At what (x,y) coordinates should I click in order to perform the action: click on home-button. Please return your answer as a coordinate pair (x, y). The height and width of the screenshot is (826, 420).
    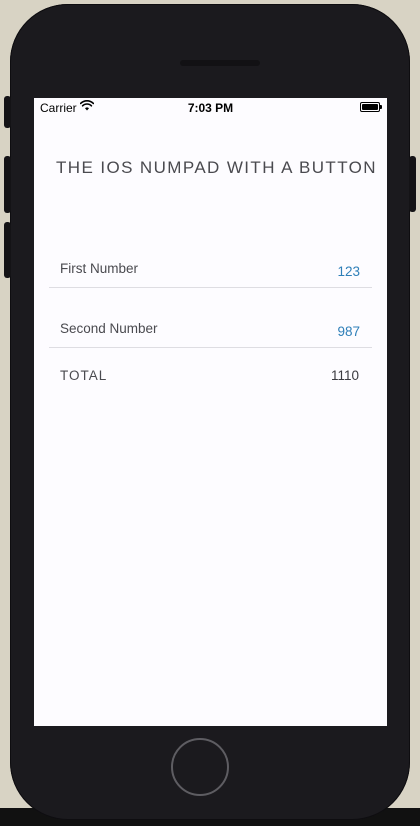
    Looking at the image, I should click on (200, 767).